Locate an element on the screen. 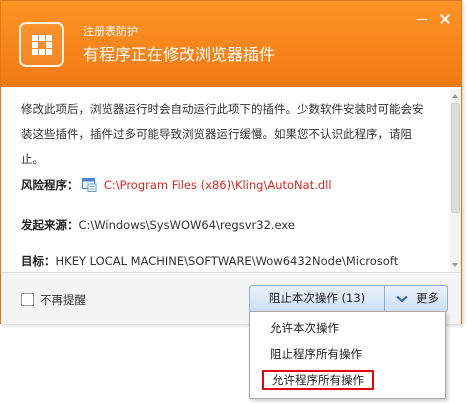 The width and height of the screenshot is (467, 403). risk-program-path: C:\Program Files (x86)\Kling\AutoNat.dll is located at coordinates (218, 185).